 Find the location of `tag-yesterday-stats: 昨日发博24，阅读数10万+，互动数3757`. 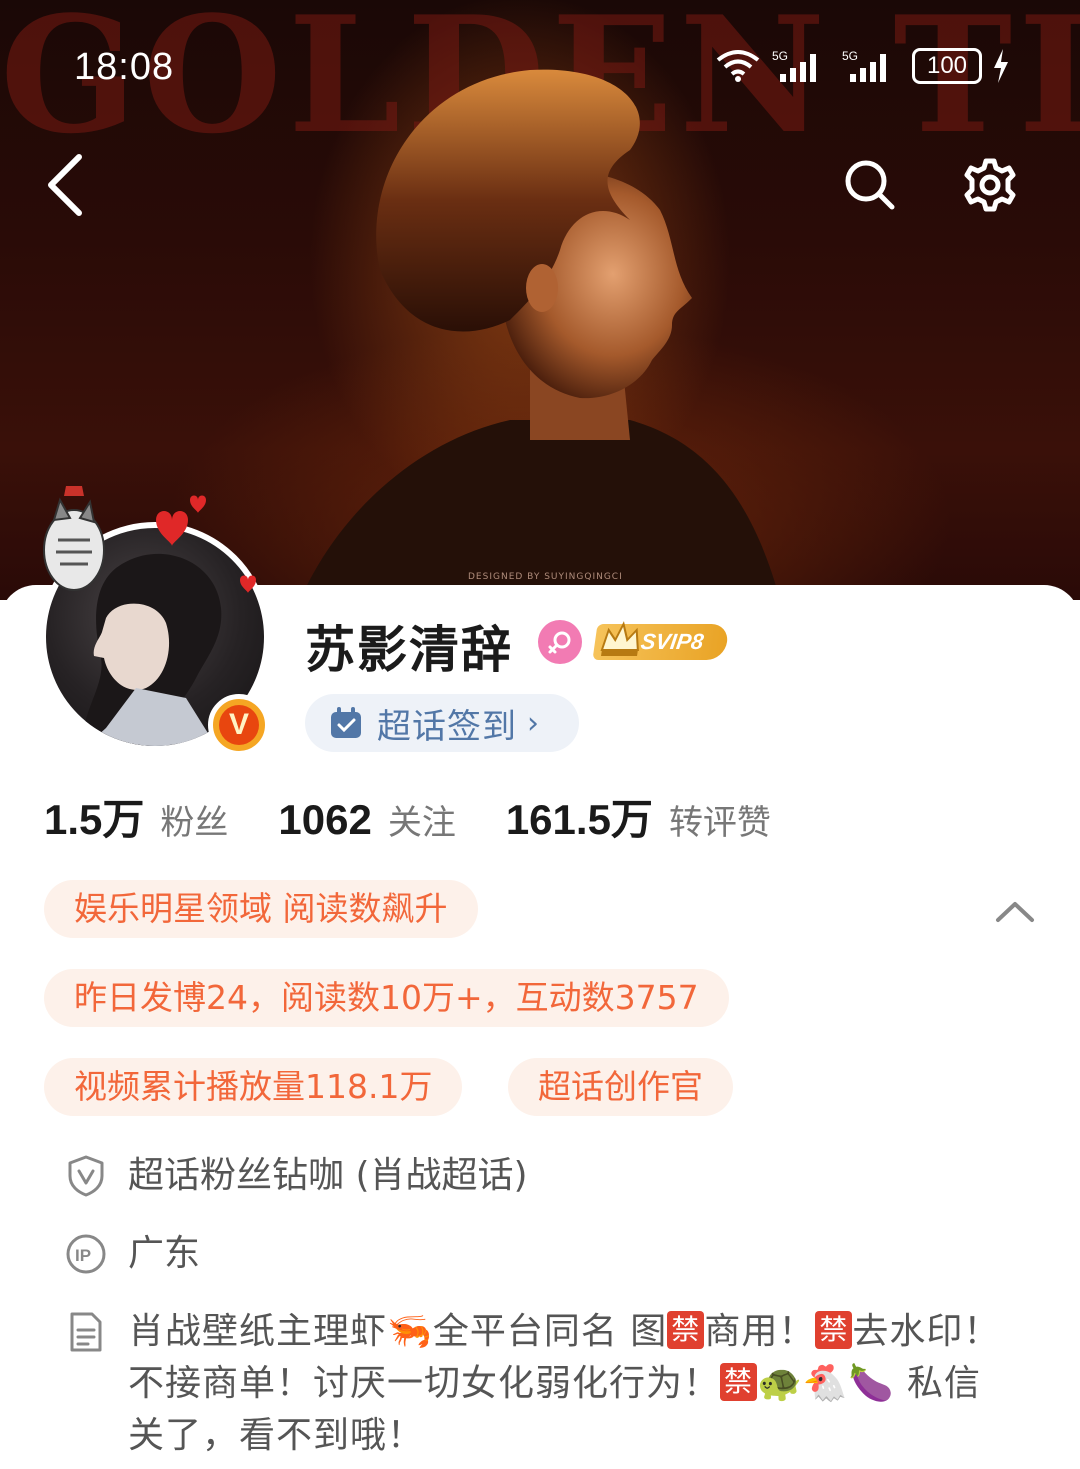

tag-yesterday-stats: 昨日发博24，阅读数10万+，互动数3757 is located at coordinates (386, 998).